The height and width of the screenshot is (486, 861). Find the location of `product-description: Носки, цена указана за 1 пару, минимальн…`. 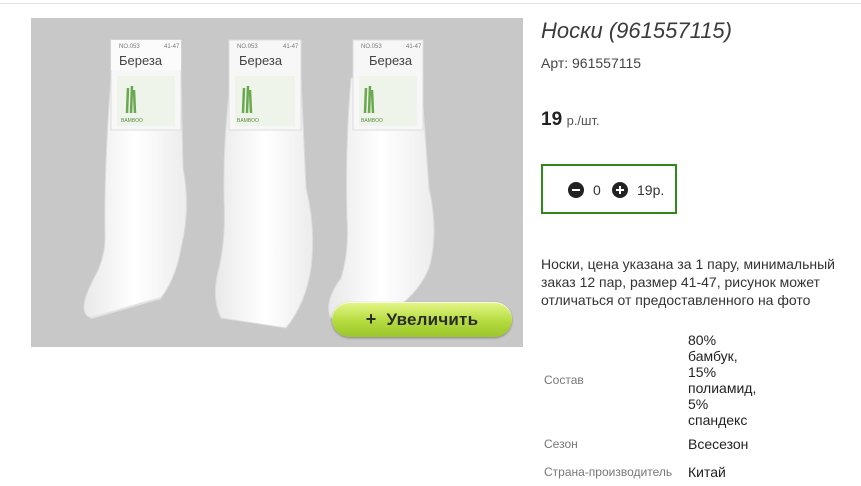

product-description: Носки, цена указана за 1 пару, минимальн… is located at coordinates (688, 282).